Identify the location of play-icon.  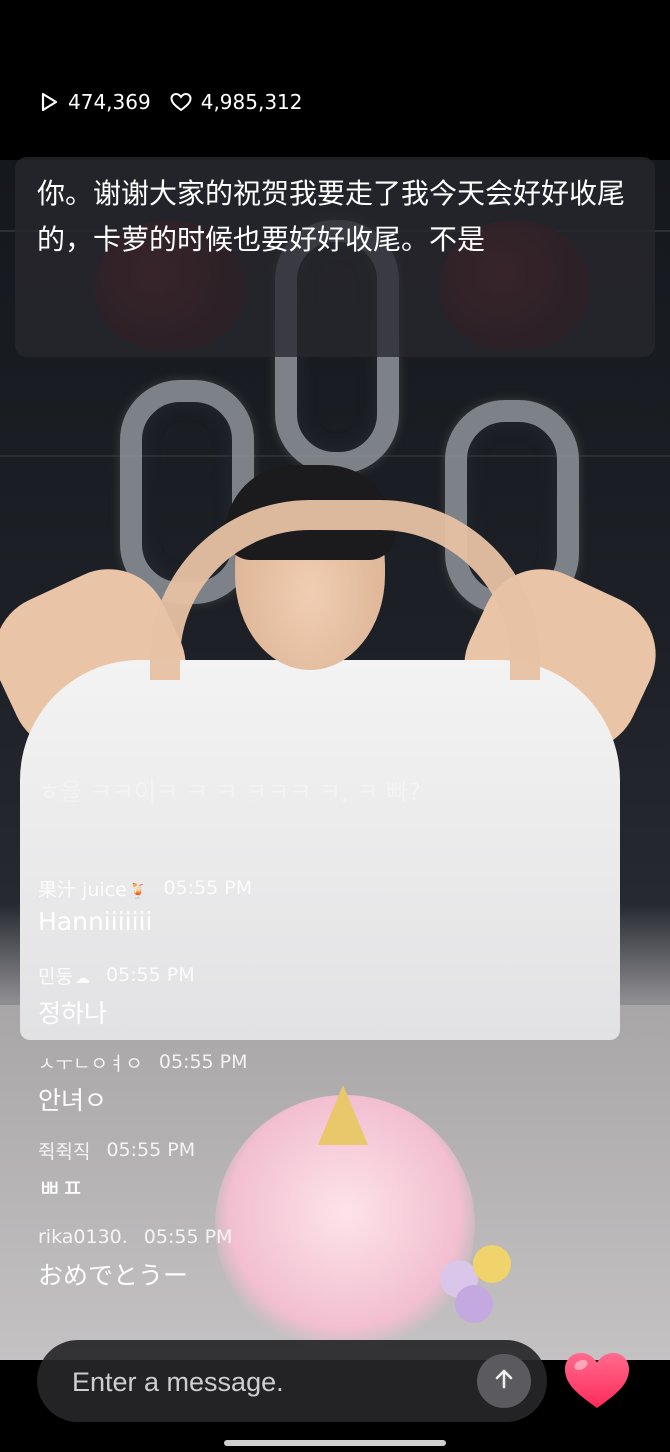
(49, 102).